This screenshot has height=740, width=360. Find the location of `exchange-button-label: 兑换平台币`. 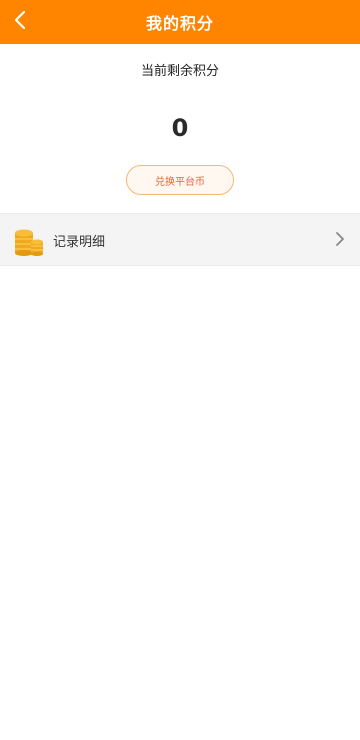

exchange-button-label: 兑换平台币 is located at coordinates (180, 182).